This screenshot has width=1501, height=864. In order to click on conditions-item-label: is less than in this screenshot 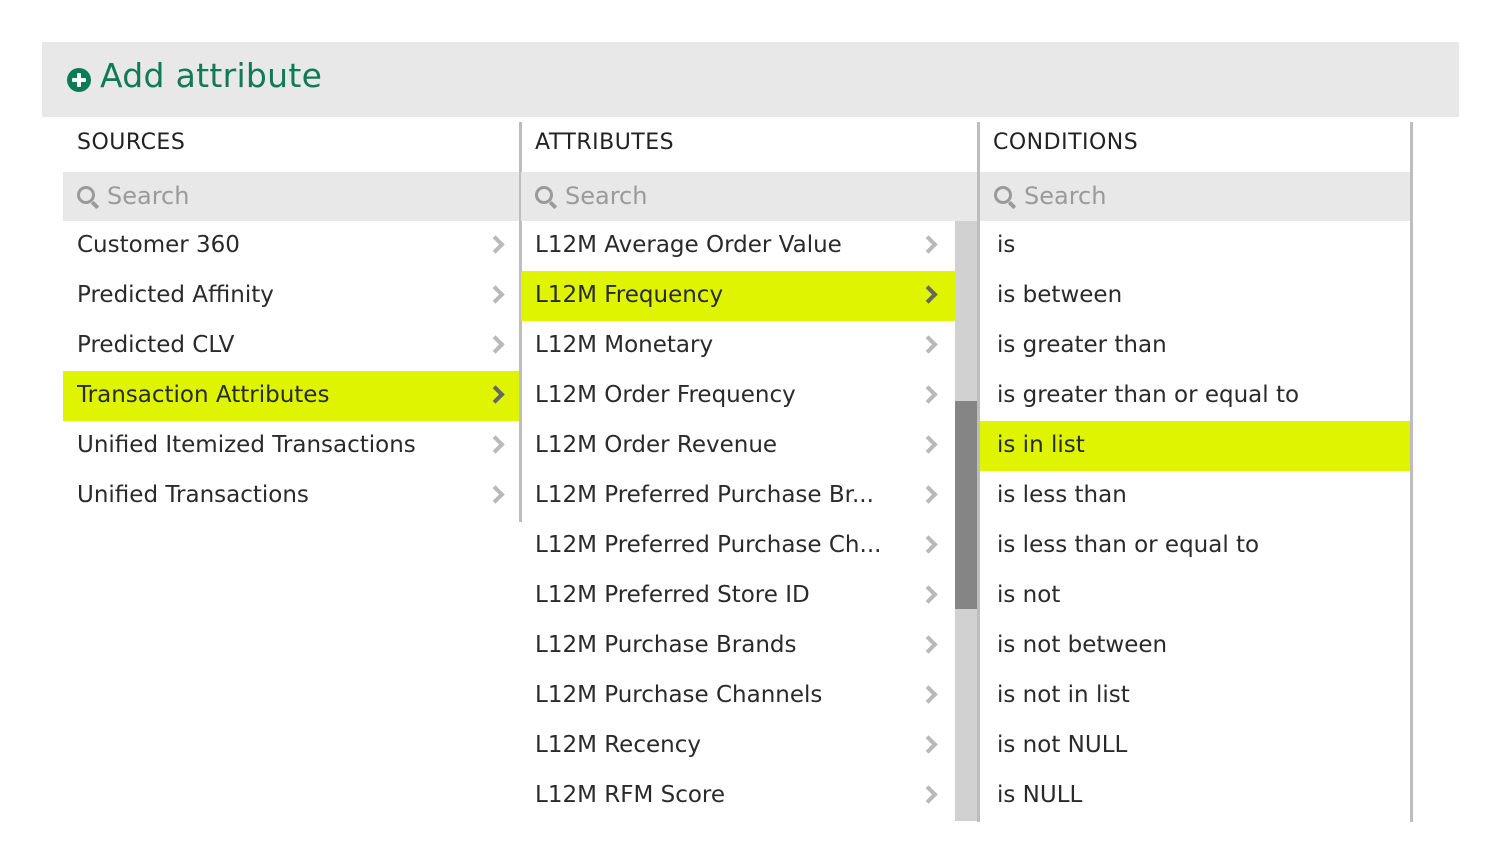, I will do `click(1062, 495)`.